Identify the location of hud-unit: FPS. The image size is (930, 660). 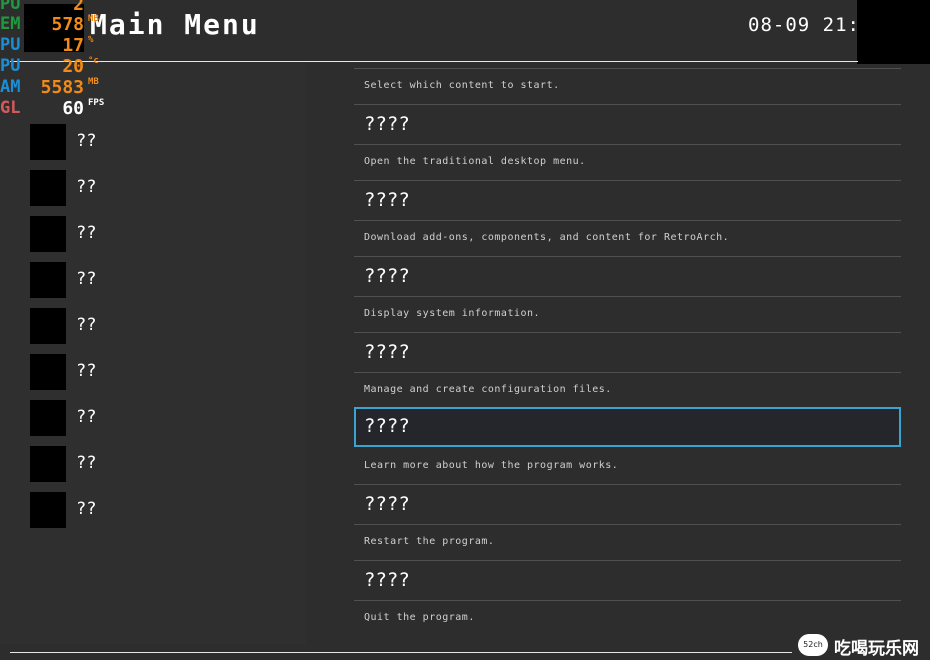
(96, 103).